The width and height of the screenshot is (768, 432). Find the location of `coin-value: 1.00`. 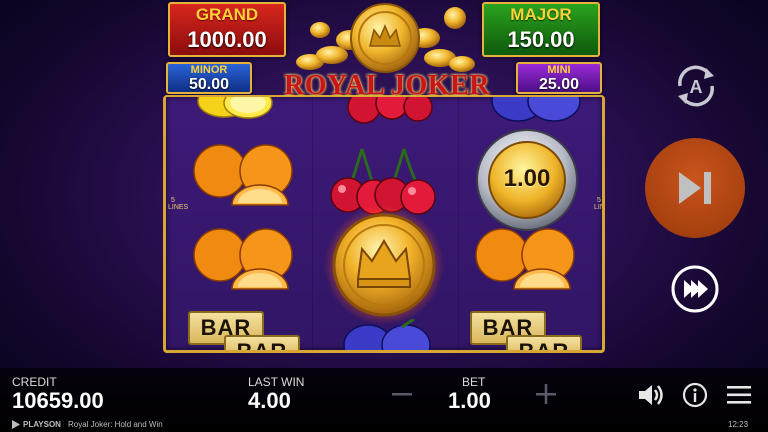

coin-value: 1.00 is located at coordinates (527, 178).